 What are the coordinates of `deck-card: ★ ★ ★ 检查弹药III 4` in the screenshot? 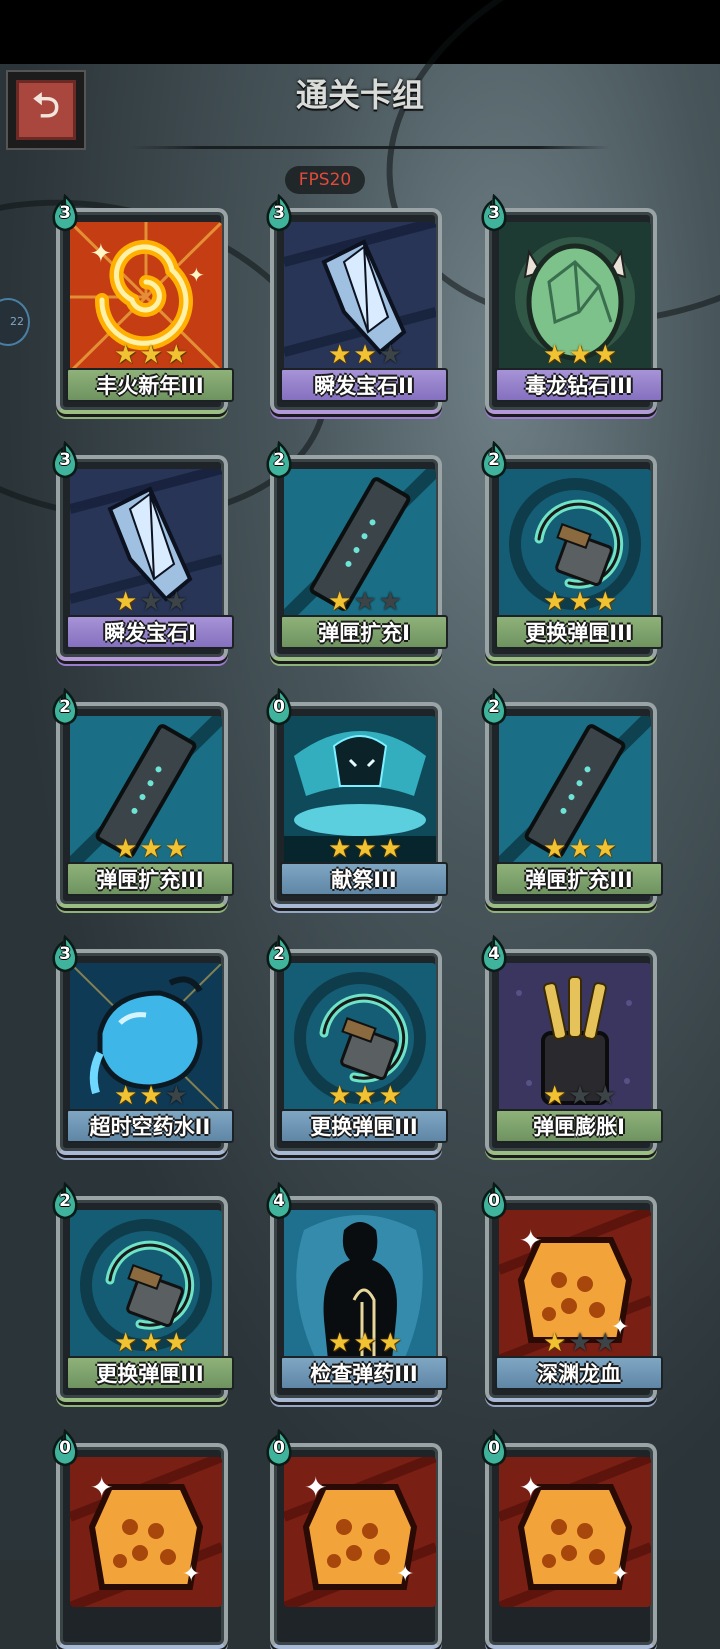 It's located at (357, 1292).